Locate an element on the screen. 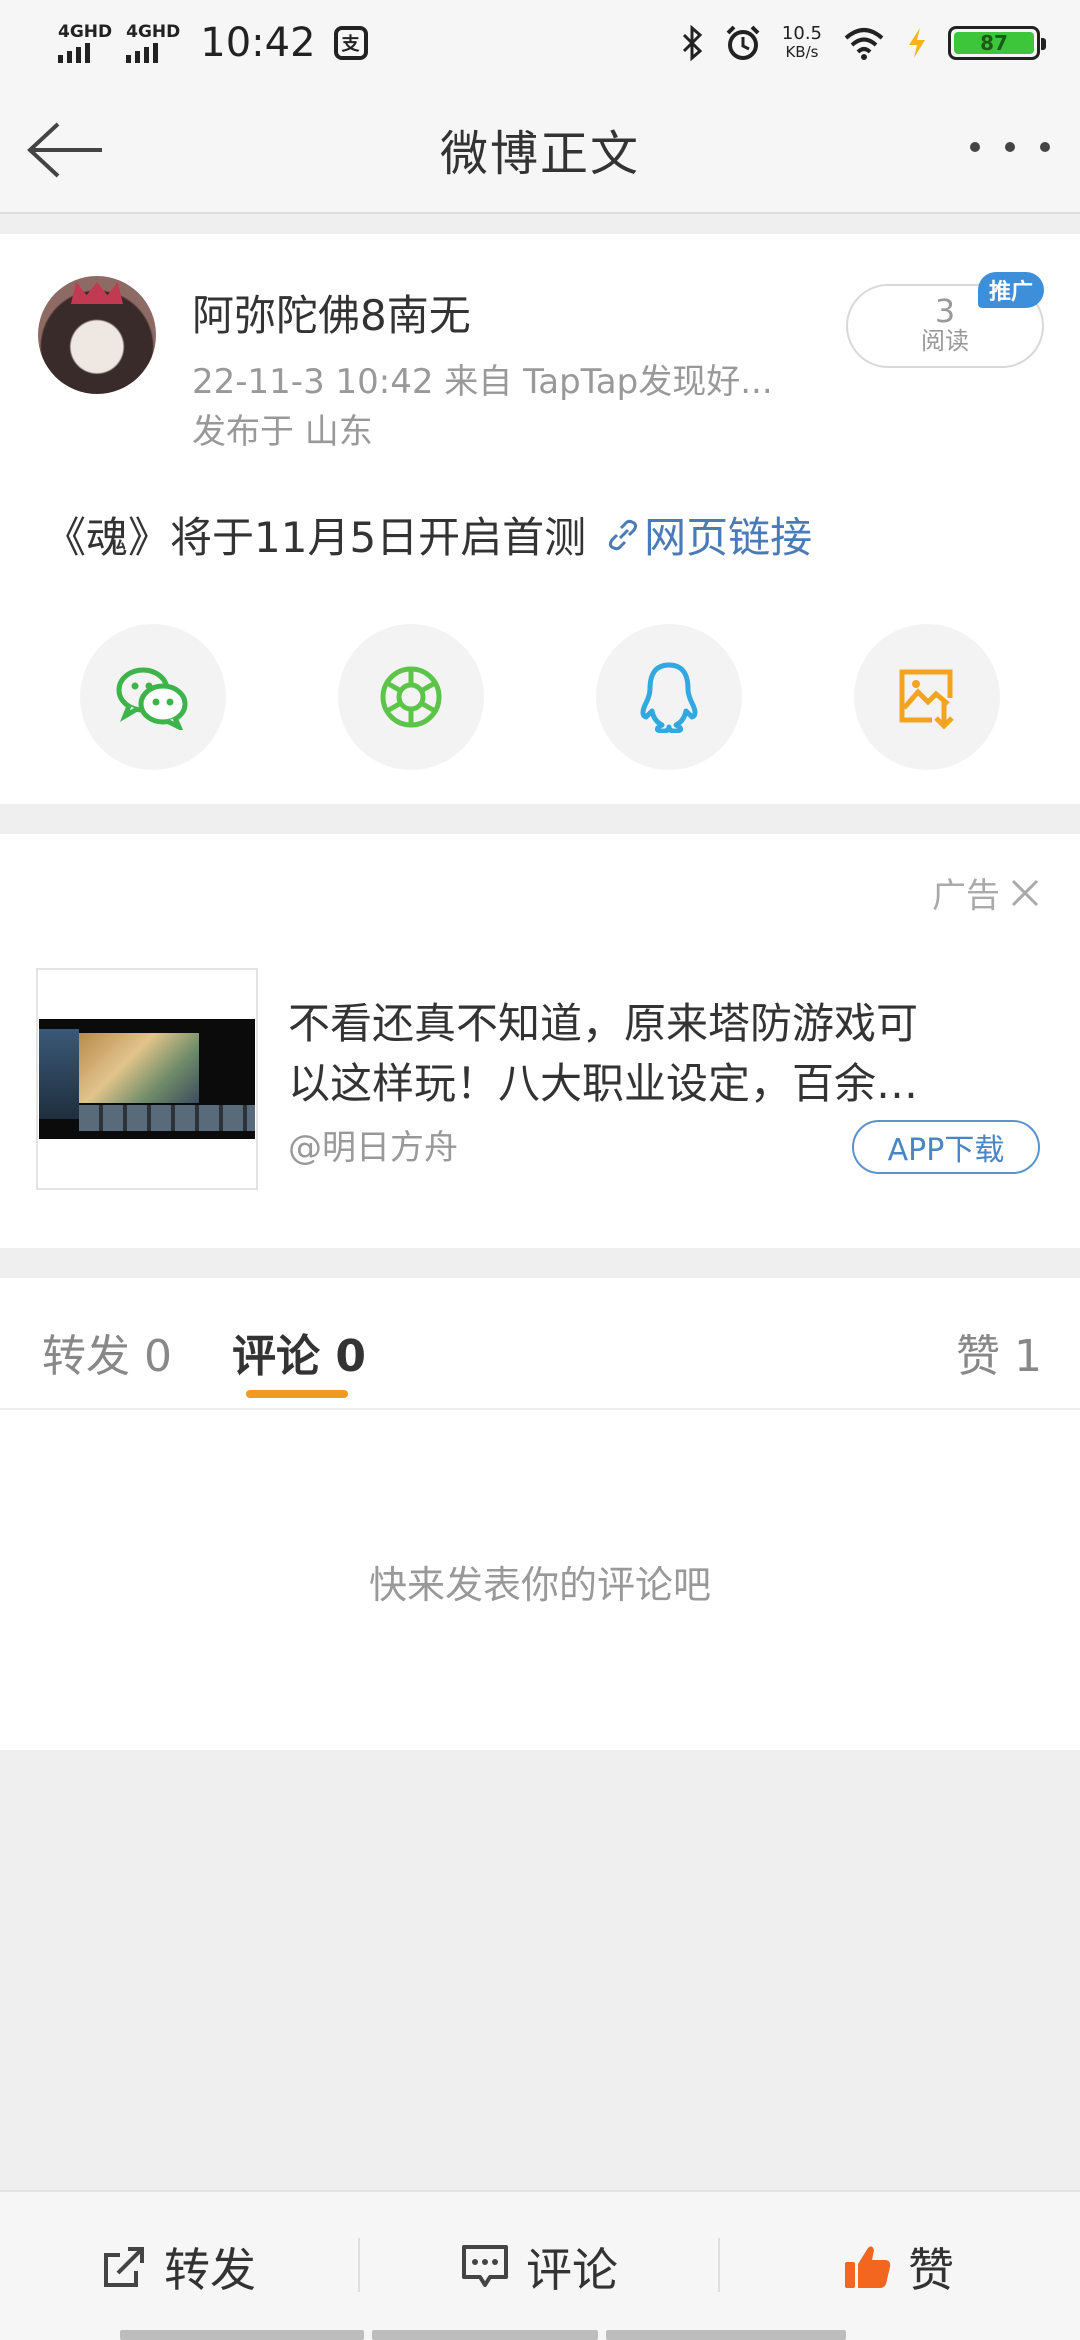 Image resolution: width=1080 pixels, height=2340 pixels. moments-icon is located at coordinates (411, 697).